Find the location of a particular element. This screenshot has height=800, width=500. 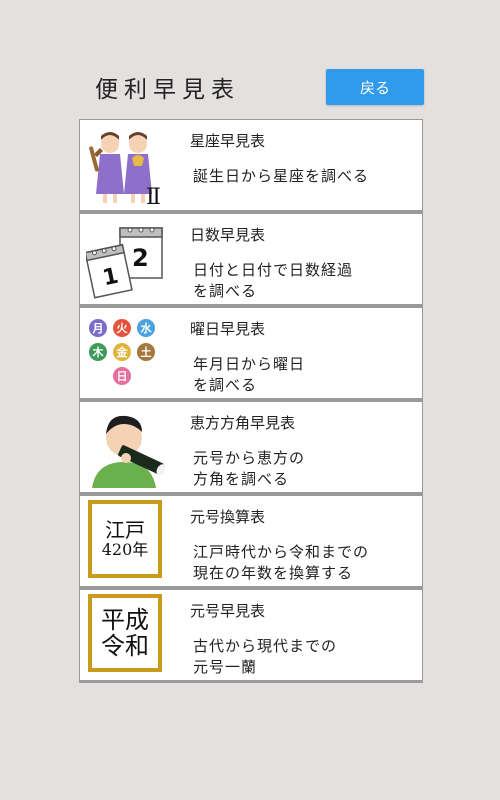

weekday-wed: 水 is located at coordinates (147, 328).